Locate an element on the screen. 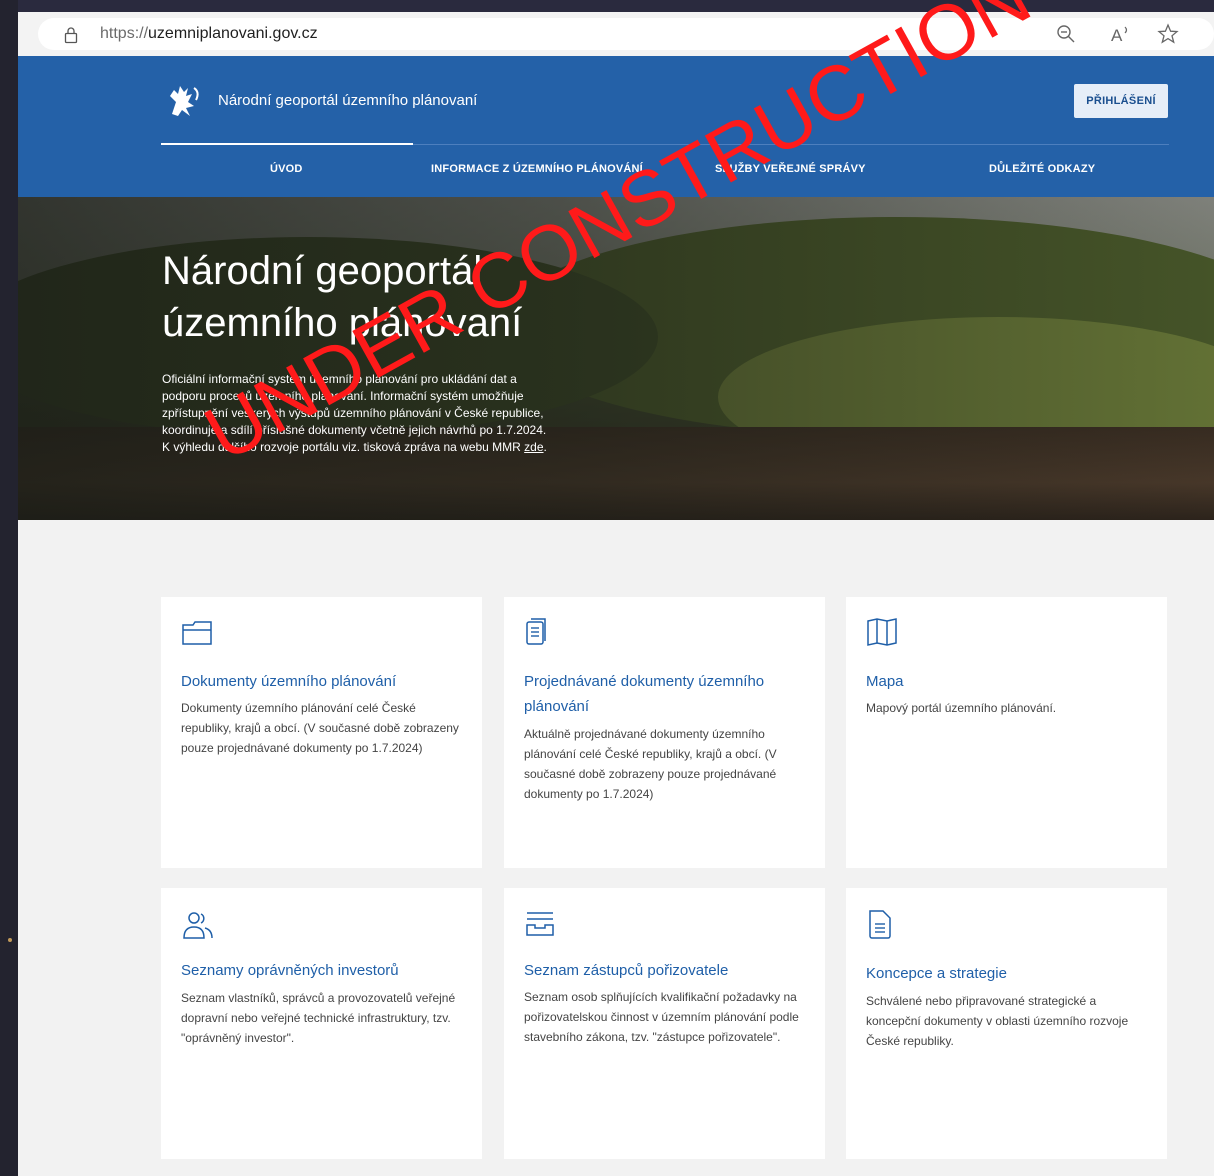 Image resolution: width=1214 pixels, height=1176 pixels. card-description: Mapový portál územního plánování. is located at coordinates (961, 708).